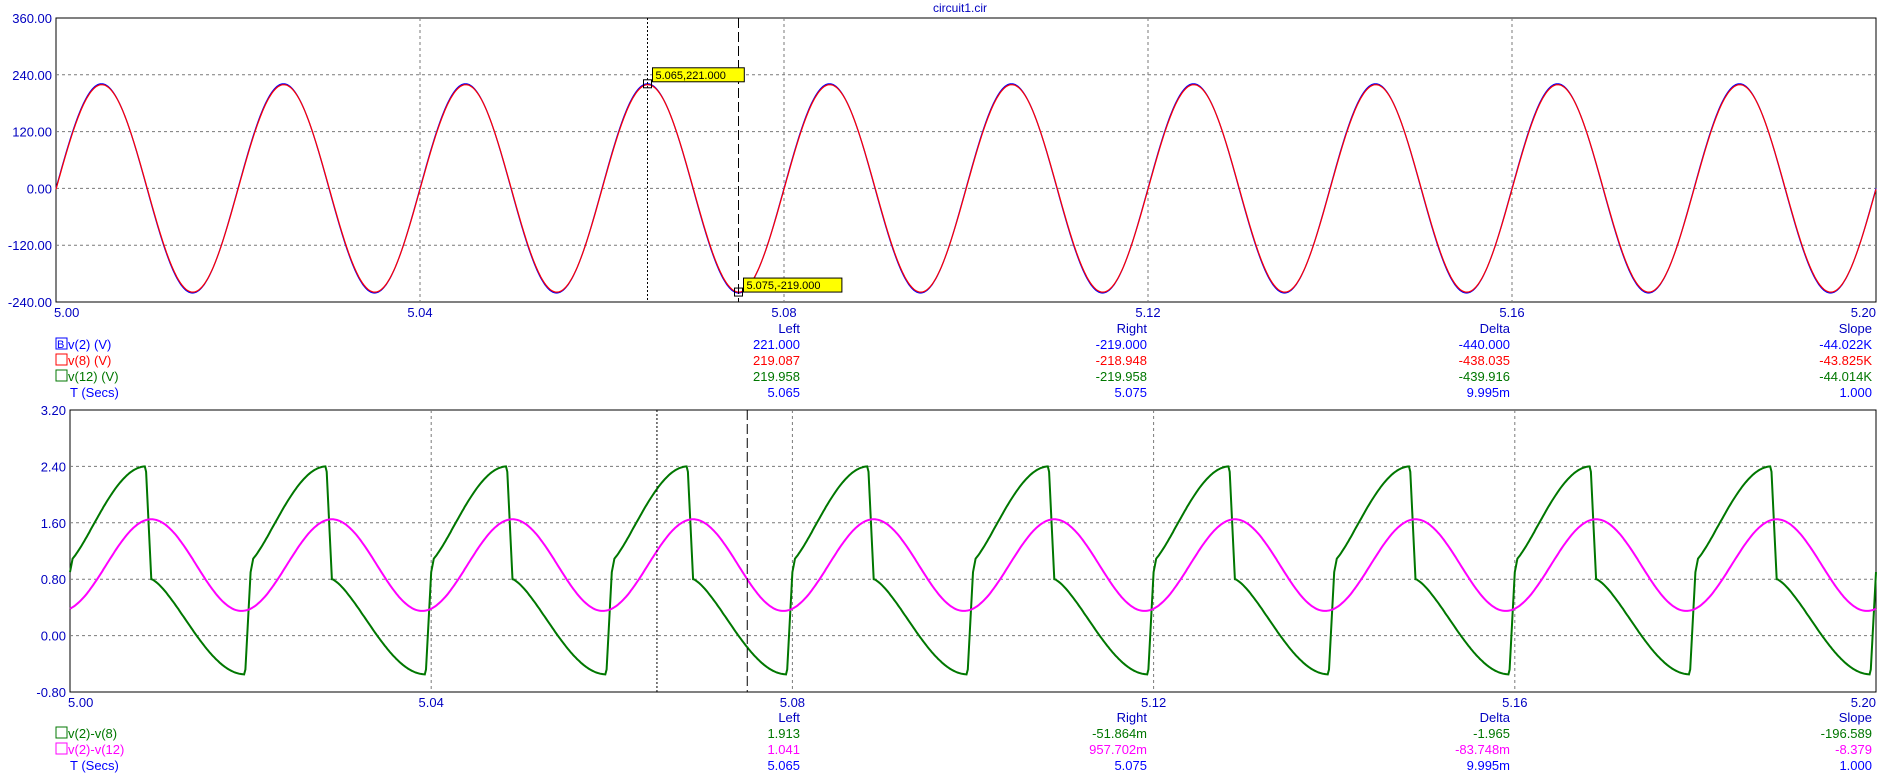 The width and height of the screenshot is (1890, 774). I want to click on table-cell: -83.748m, so click(1482, 749).